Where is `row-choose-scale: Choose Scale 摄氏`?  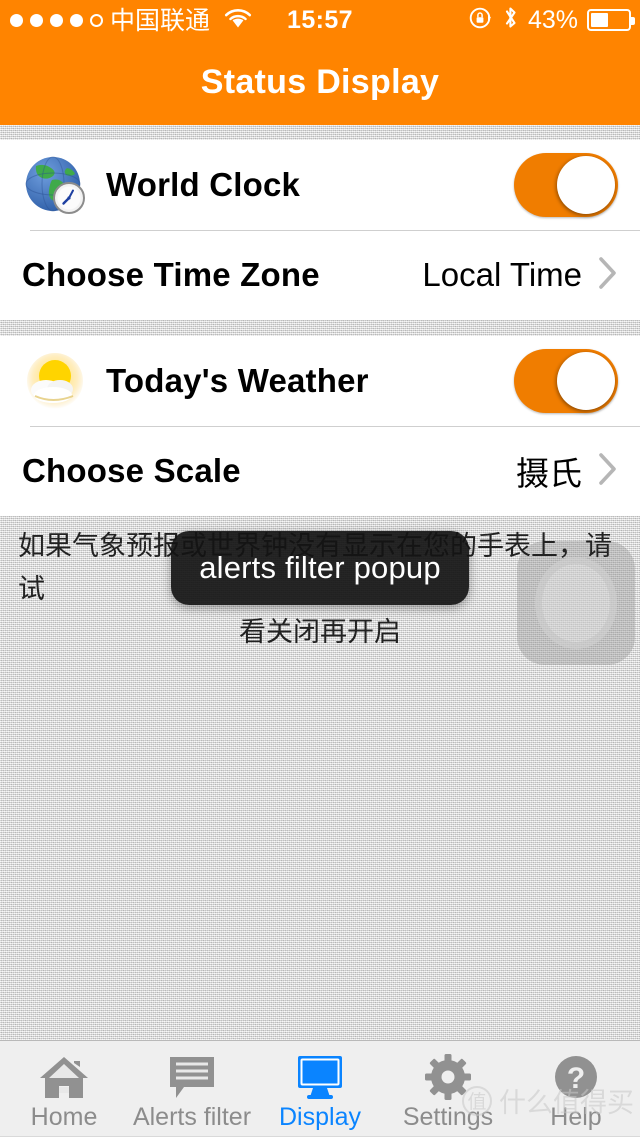 row-choose-scale: Choose Scale 摄氏 is located at coordinates (320, 471).